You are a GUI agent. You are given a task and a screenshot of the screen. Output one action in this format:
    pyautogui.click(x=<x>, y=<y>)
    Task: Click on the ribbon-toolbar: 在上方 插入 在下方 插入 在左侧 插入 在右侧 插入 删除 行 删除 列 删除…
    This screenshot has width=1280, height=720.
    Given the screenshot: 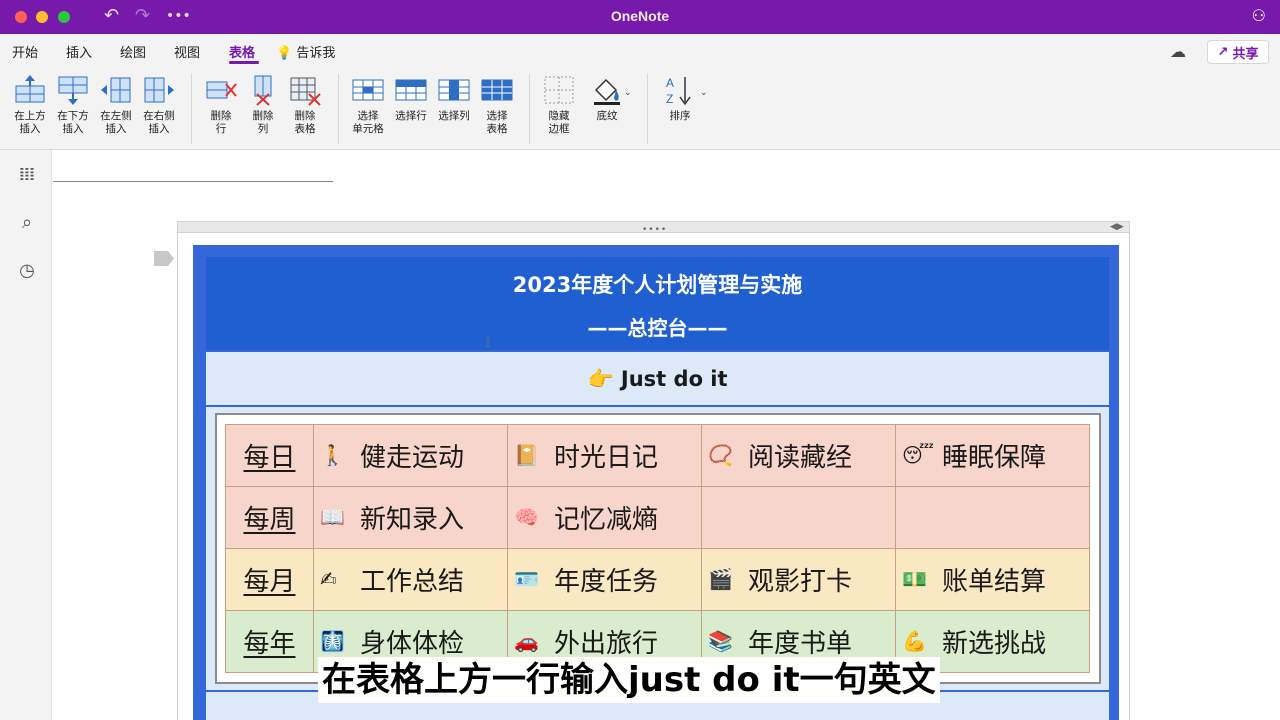 What is the action you would take?
    pyautogui.click(x=640, y=109)
    